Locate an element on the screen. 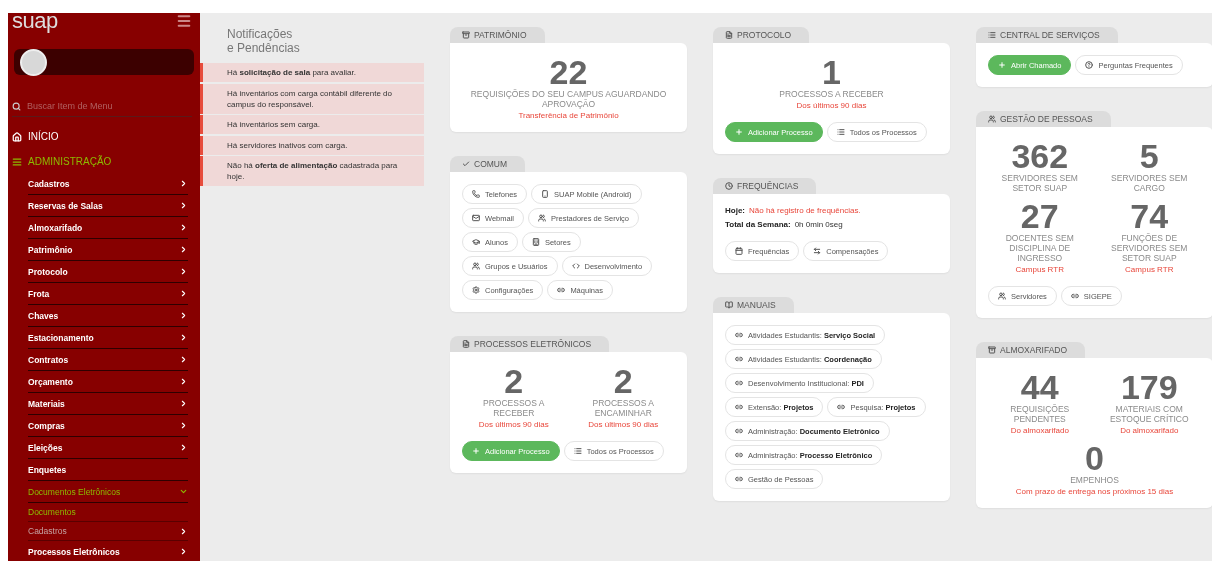  menu-item: Almoxarifado is located at coordinates (108, 228).